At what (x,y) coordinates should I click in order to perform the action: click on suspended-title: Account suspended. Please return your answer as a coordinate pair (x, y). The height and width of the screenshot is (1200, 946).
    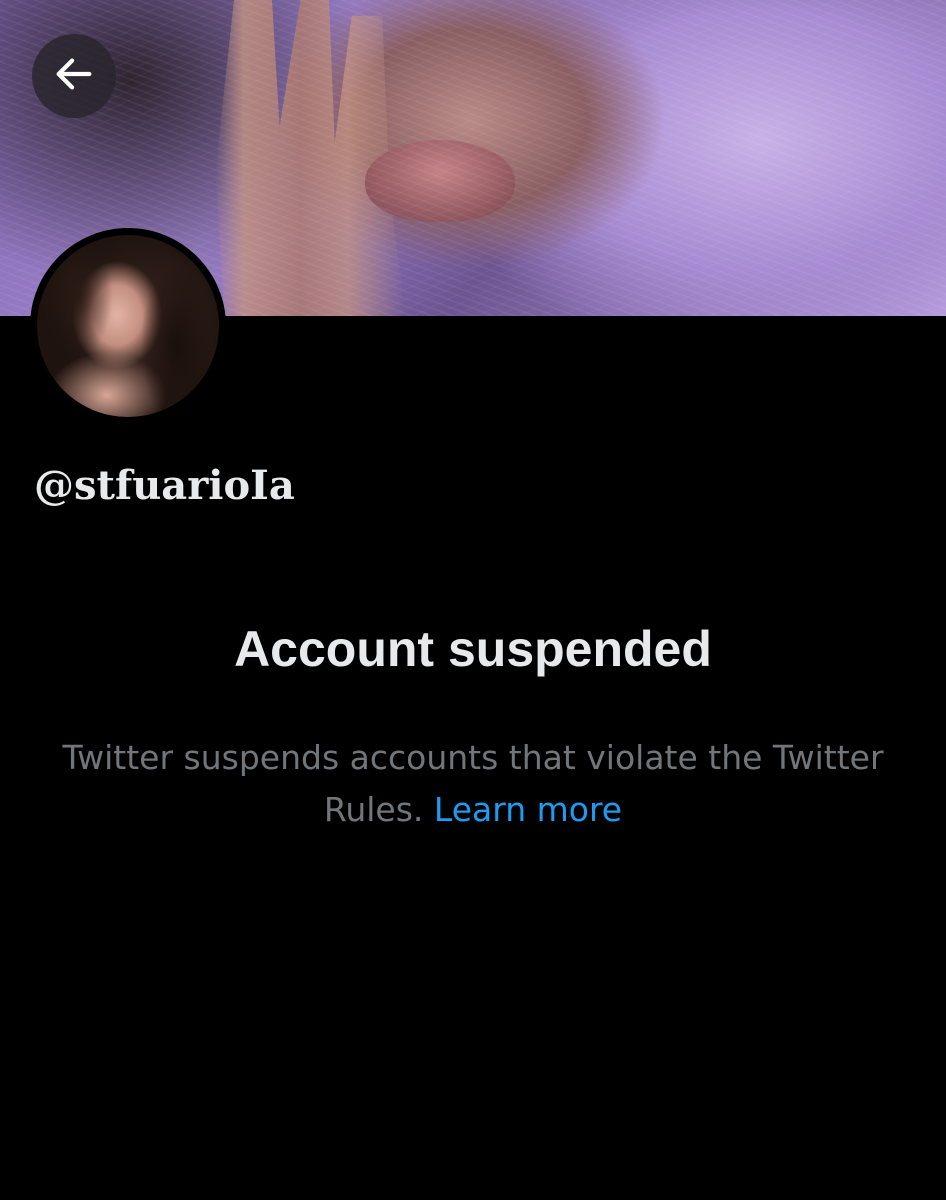
    Looking at the image, I should click on (473, 649).